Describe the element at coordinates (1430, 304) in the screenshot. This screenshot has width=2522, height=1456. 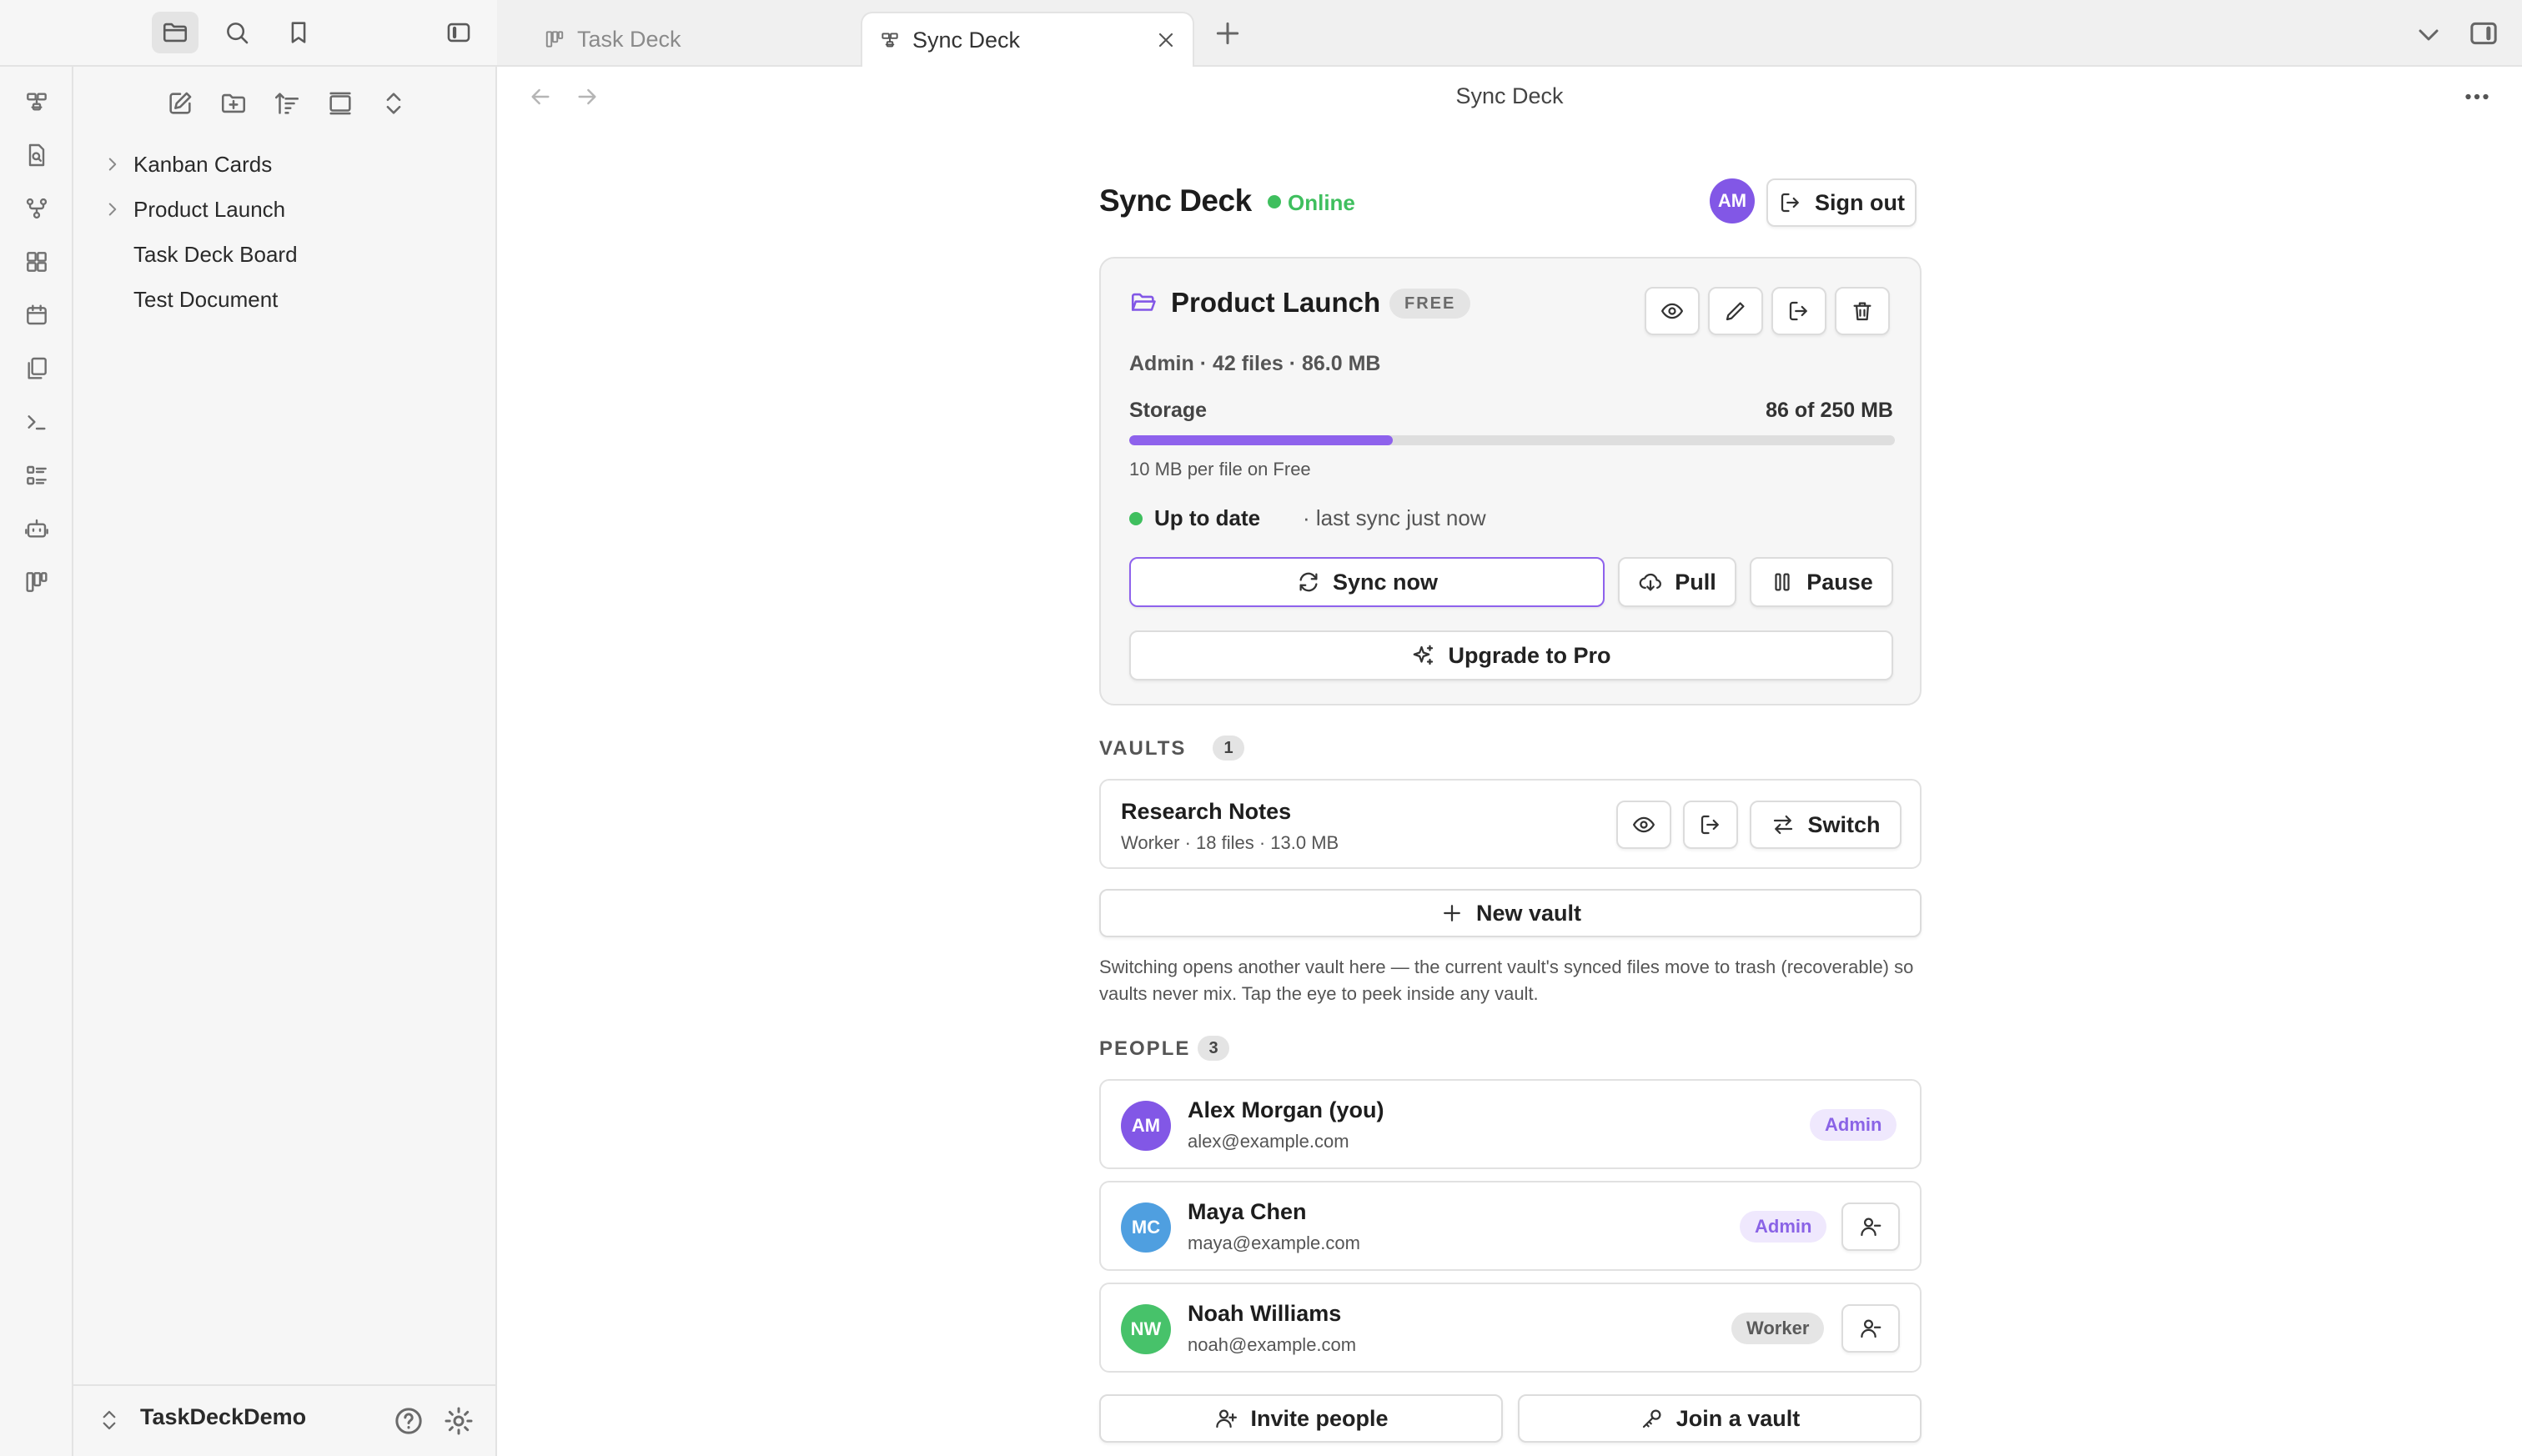
I see `plan-badge: FREE` at that location.